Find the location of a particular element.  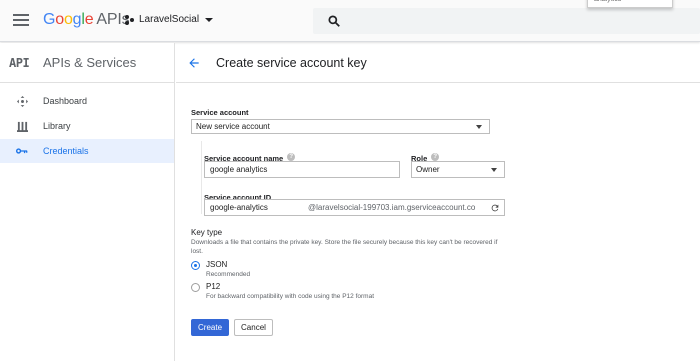

key-type-label: Key type is located at coordinates (207, 232).